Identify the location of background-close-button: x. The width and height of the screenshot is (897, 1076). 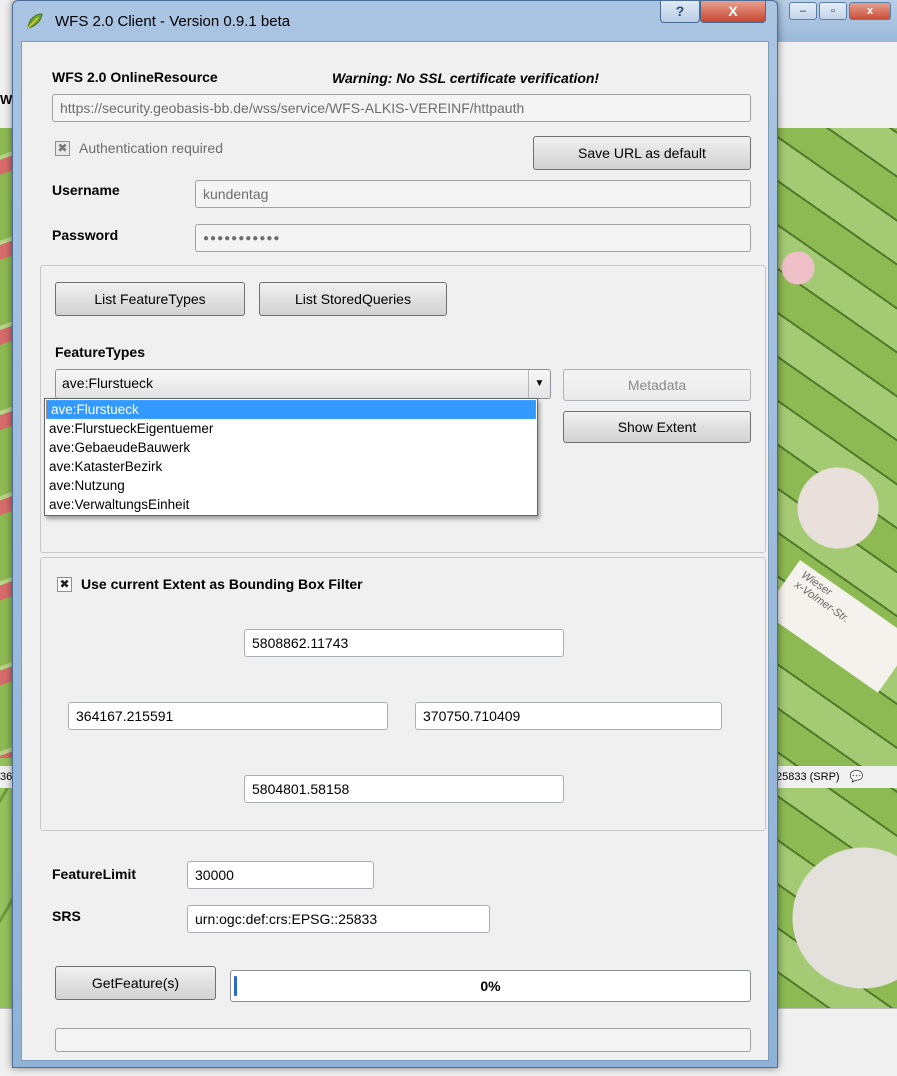
(870, 11).